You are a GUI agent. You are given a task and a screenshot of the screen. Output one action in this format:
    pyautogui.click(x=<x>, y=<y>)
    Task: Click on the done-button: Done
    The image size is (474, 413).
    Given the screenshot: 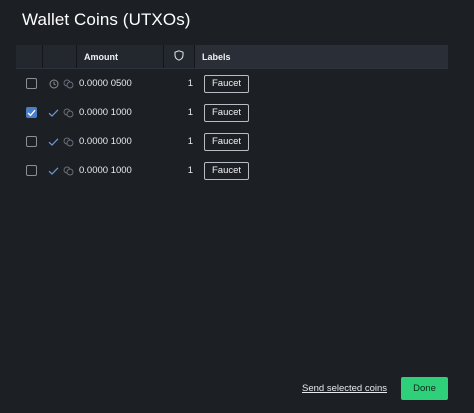 What is the action you would take?
    pyautogui.click(x=424, y=388)
    